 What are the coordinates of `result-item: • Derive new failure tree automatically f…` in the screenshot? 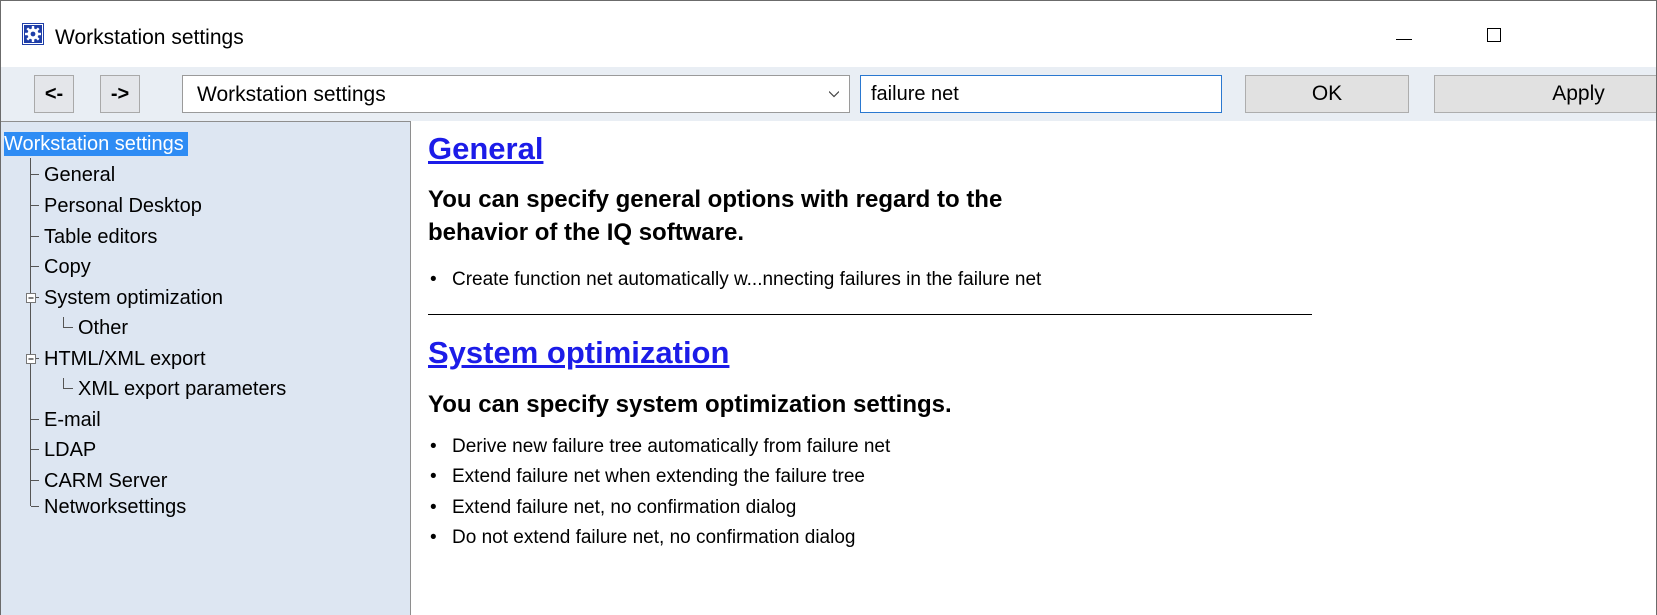 It's located at (660, 447).